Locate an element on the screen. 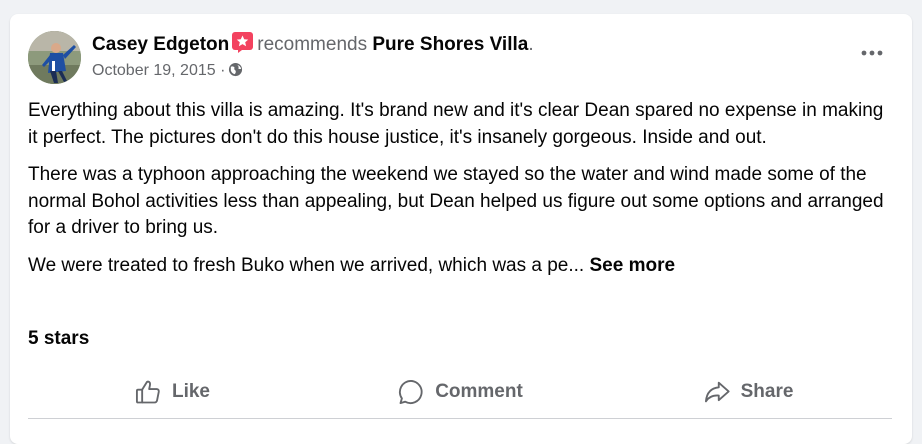 Image resolution: width=922 pixels, height=444 pixels. recommends-text: recommends is located at coordinates (312, 44).